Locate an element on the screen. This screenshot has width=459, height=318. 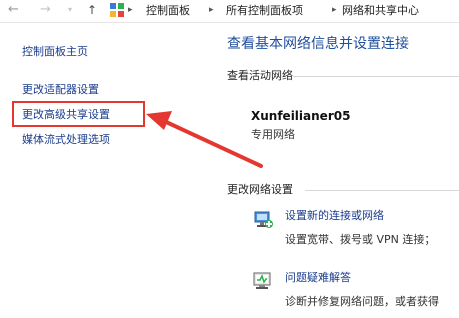
recent-dropdown-icon: ▾ is located at coordinates (70, 10).